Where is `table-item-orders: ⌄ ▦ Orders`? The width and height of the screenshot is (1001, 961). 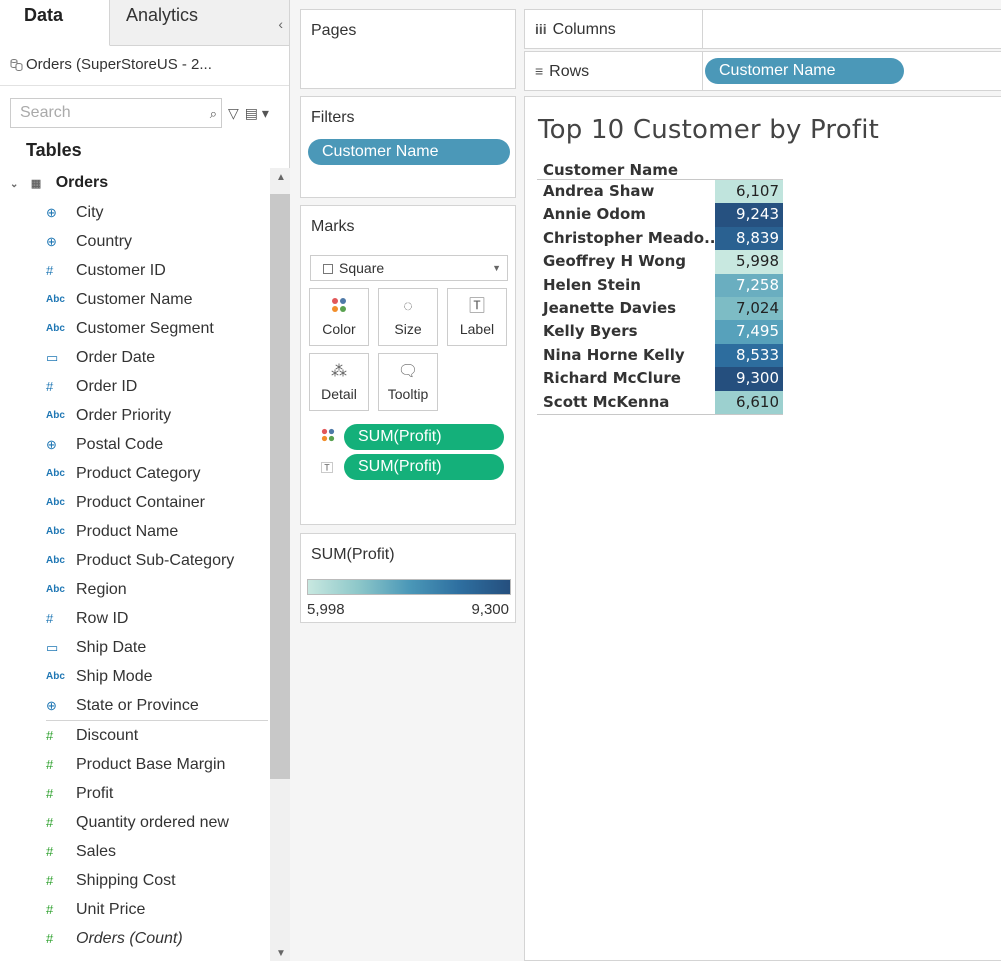
table-item-orders: ⌄ ▦ Orders is located at coordinates (134, 183).